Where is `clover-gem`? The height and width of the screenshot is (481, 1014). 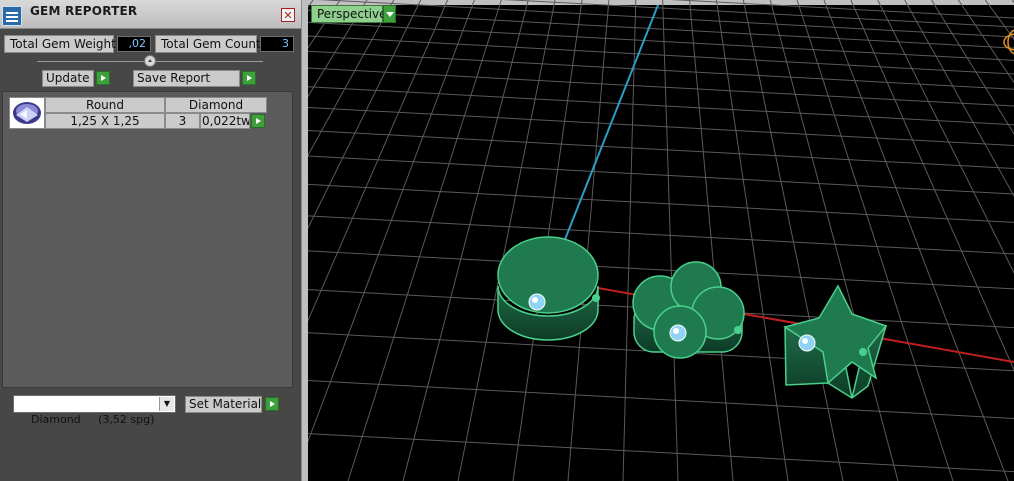 clover-gem is located at coordinates (678, 333).